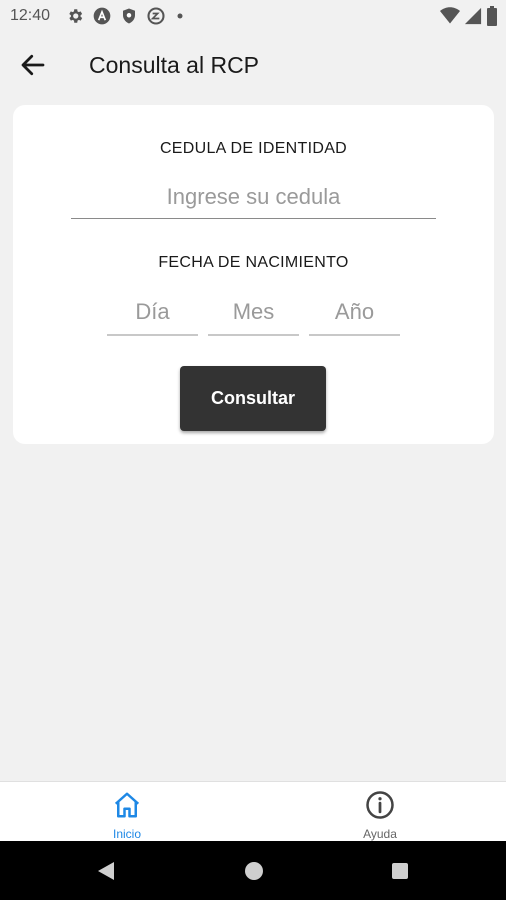 Image resolution: width=506 pixels, height=900 pixels. What do you see at coordinates (253, 197) in the screenshot?
I see `cedula-input` at bounding box center [253, 197].